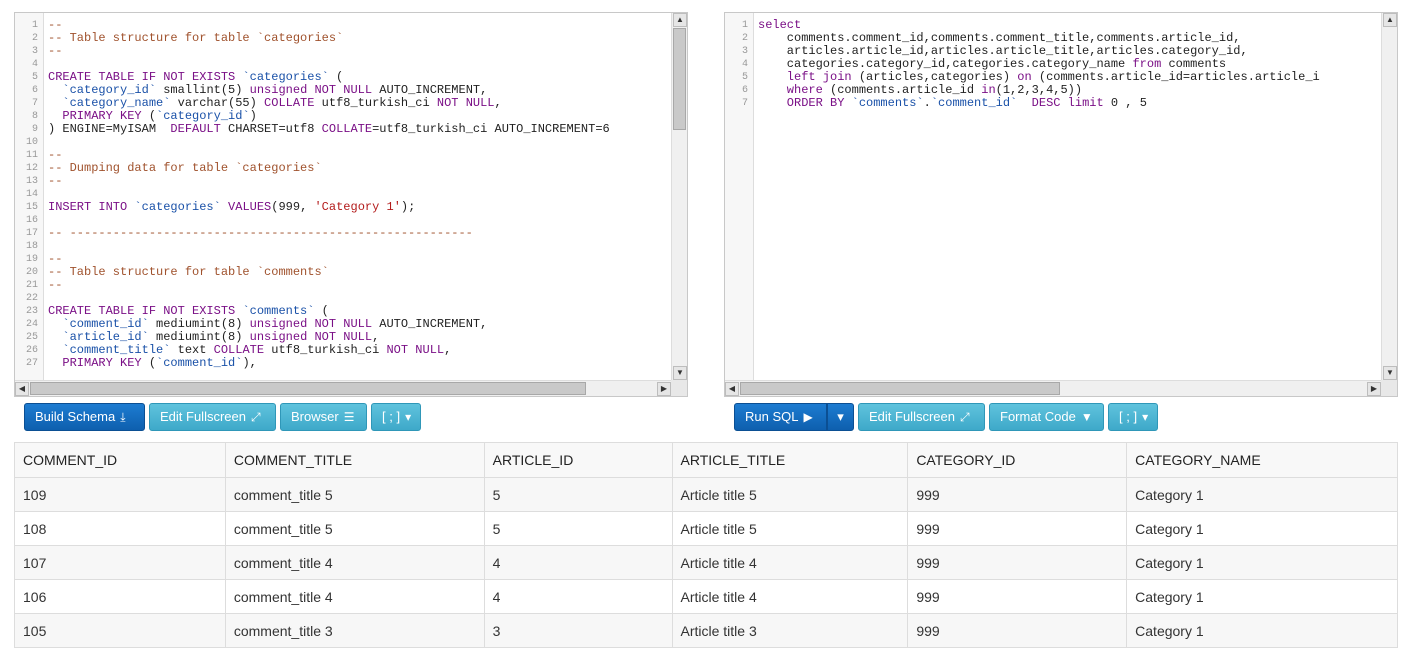 This screenshot has width=1413, height=649. What do you see at coordinates (31, 246) in the screenshot?
I see `line-number: 18` at bounding box center [31, 246].